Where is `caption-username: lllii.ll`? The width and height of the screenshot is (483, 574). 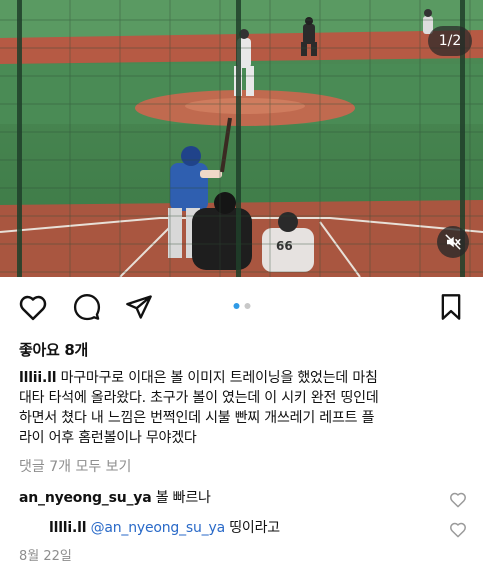
caption-username: lllii.ll is located at coordinates (38, 378).